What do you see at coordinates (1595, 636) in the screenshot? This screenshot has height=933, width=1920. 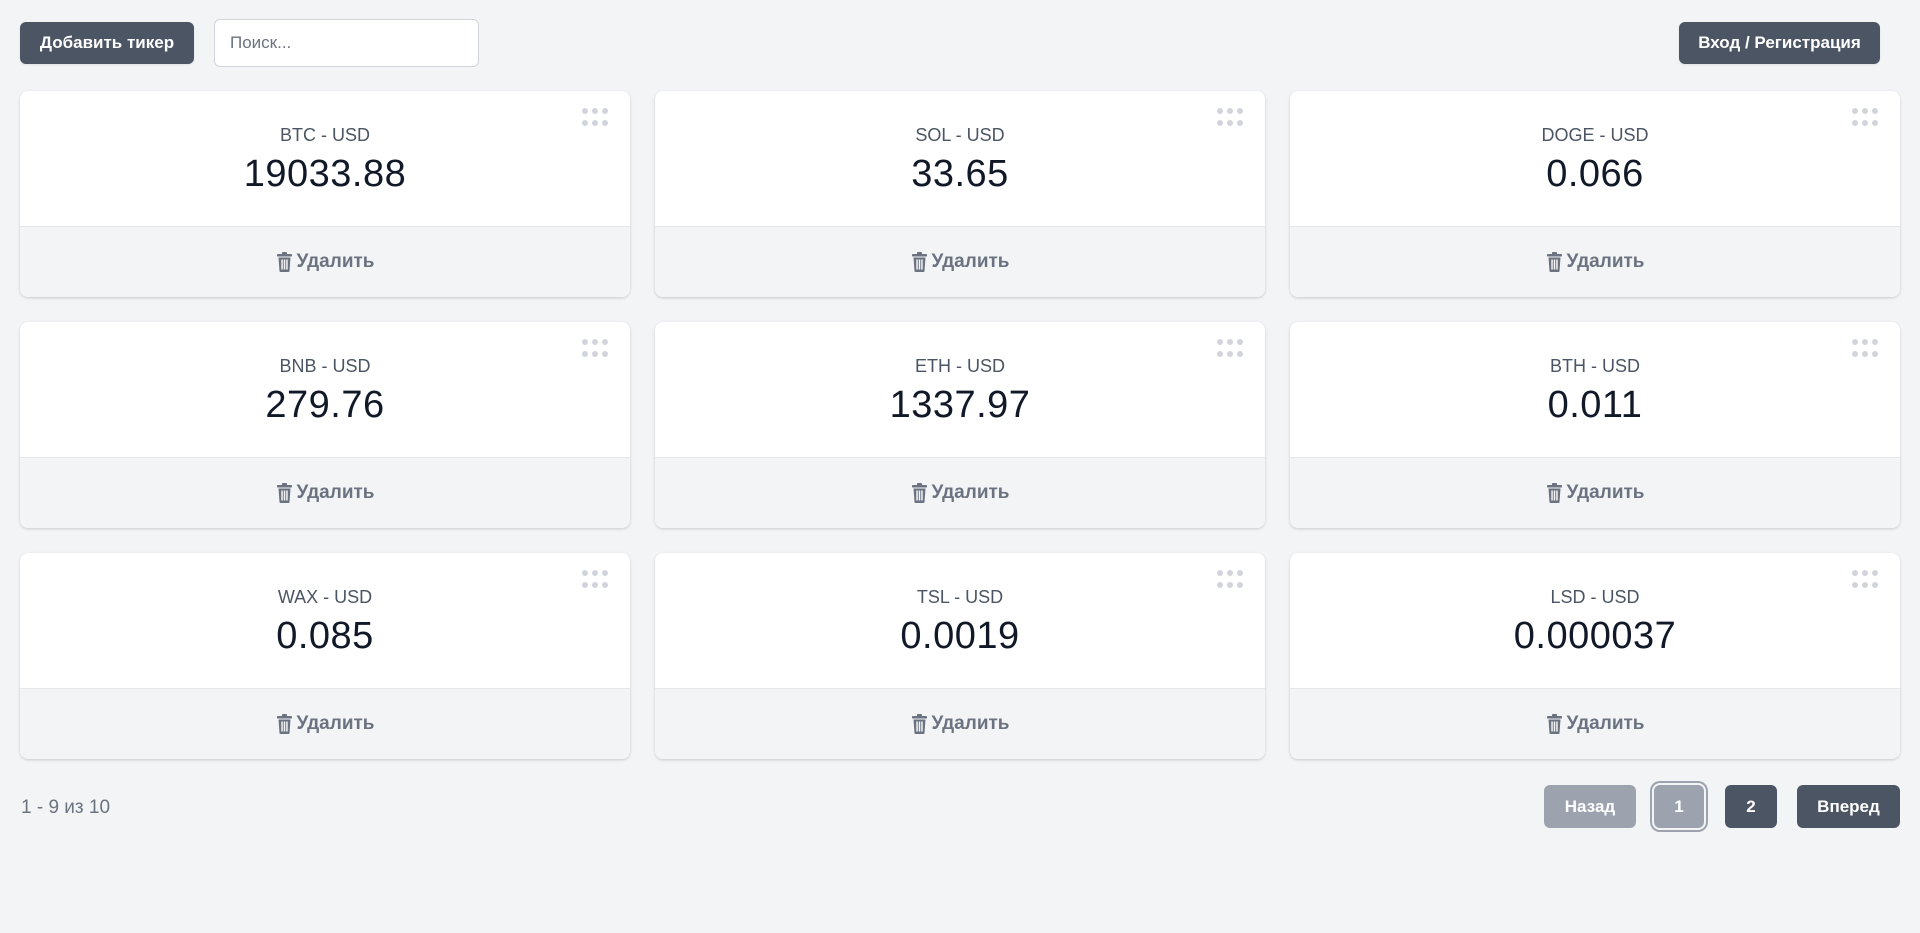 I see `ticker-price: 0.000037` at bounding box center [1595, 636].